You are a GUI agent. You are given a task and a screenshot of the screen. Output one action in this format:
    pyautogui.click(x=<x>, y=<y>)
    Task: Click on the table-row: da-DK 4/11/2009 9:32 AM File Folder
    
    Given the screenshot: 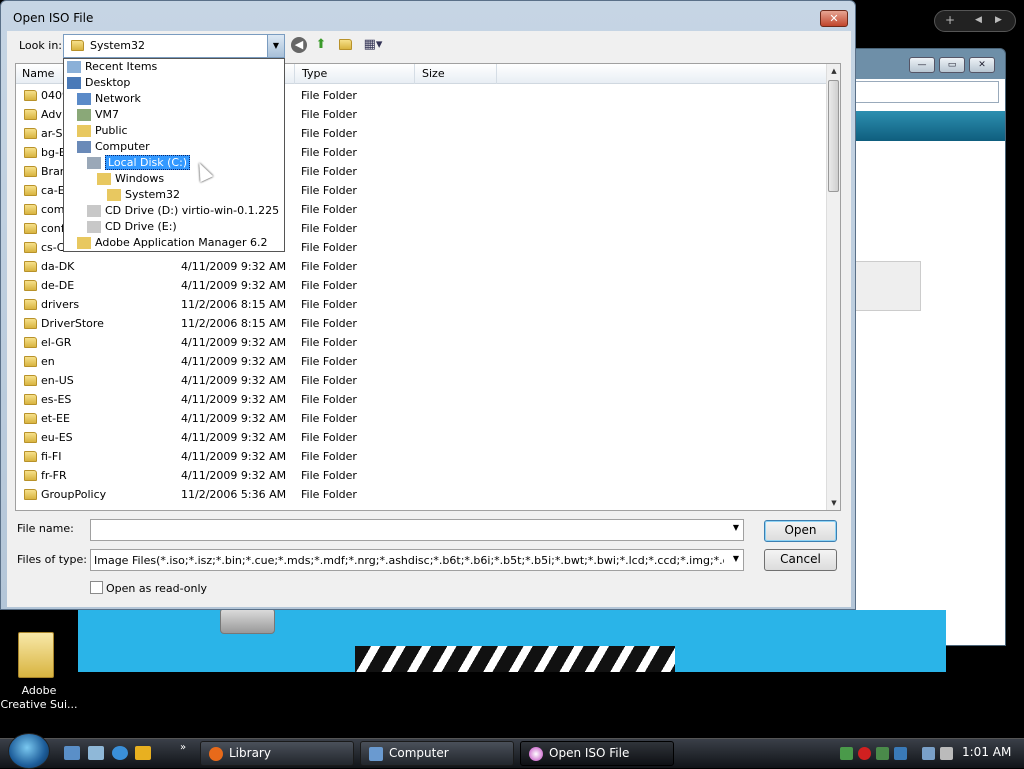 What is the action you would take?
    pyautogui.click(x=422, y=266)
    